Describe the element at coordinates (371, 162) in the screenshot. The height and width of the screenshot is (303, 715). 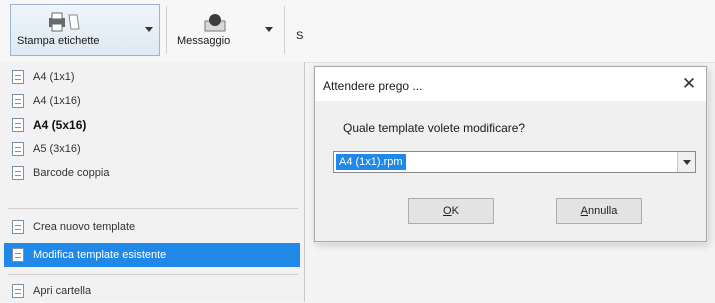
I see `combobox-selected-value: A4 (1x1).rpm` at that location.